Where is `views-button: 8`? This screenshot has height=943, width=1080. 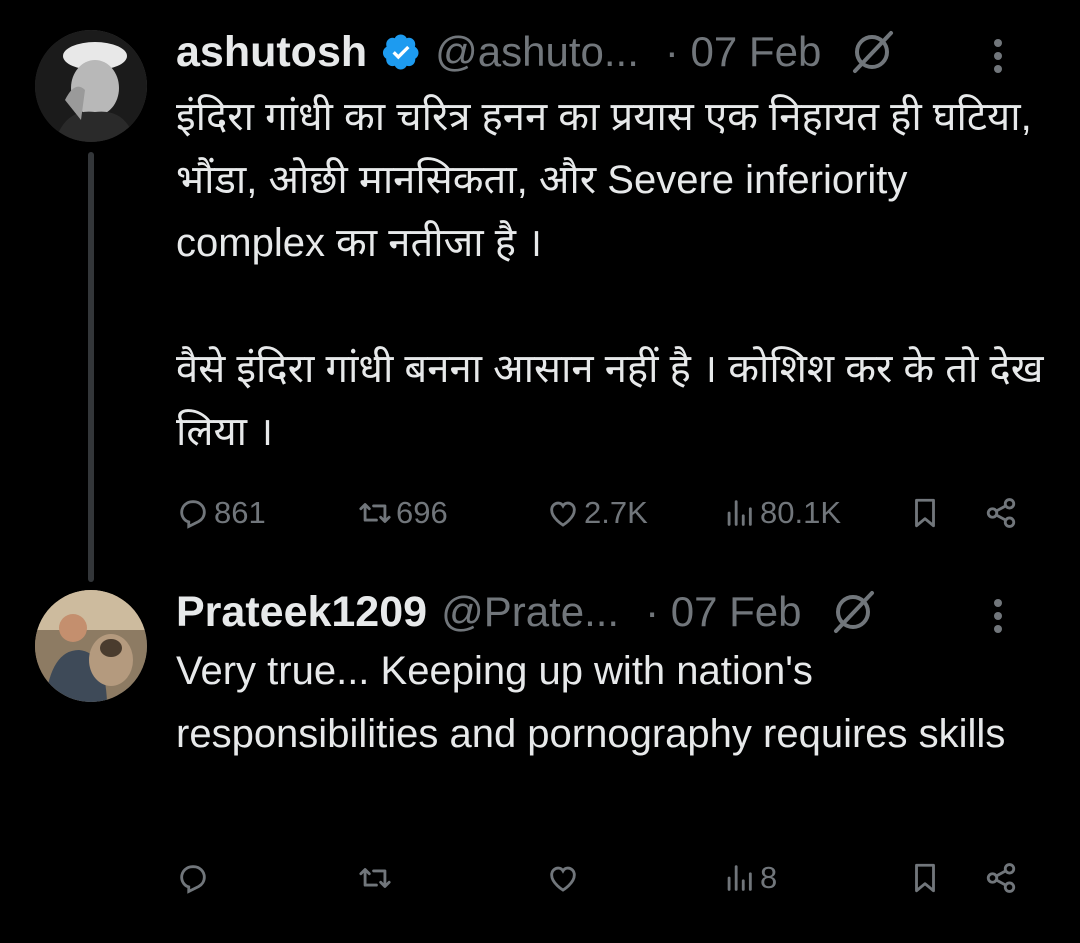 views-button: 8 is located at coordinates (749, 878).